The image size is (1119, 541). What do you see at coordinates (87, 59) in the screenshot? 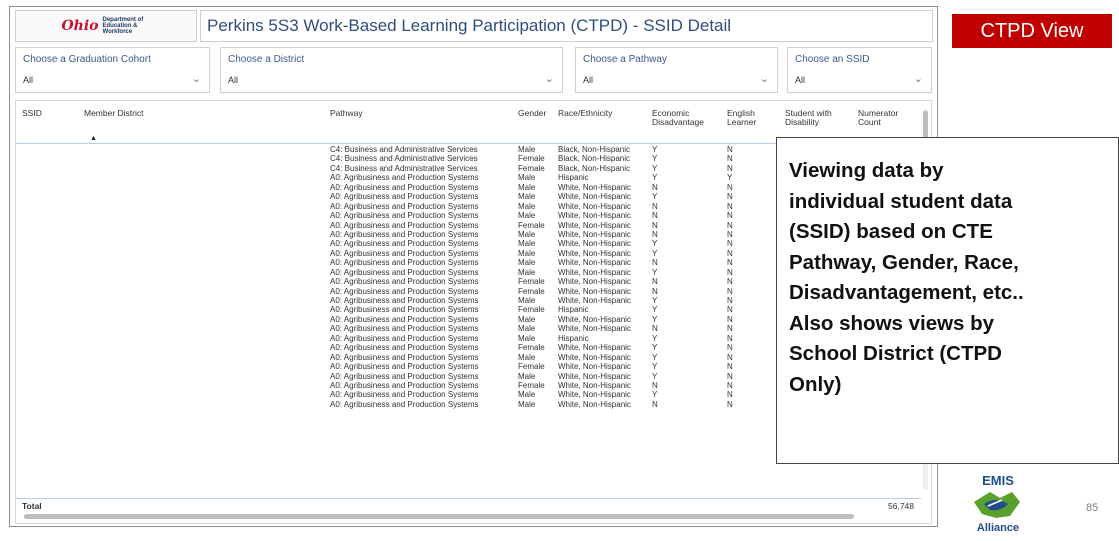
I see `slicer-label: Choose a Graduation Cohort` at bounding box center [87, 59].